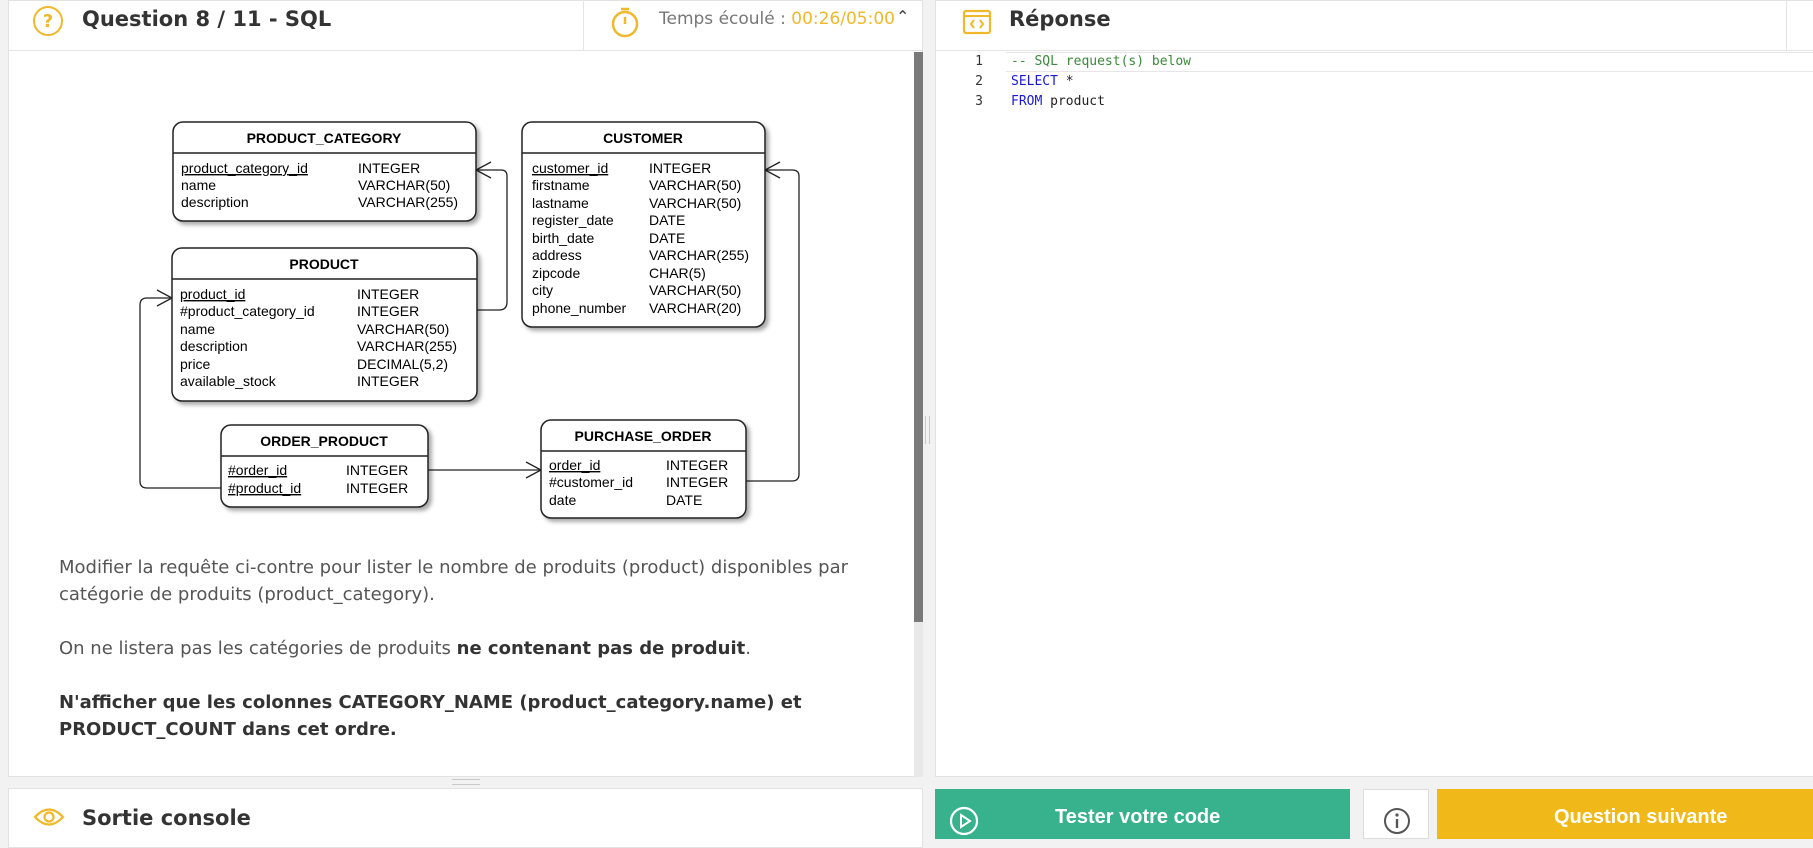  Describe the element at coordinates (402, 364) in the screenshot. I see `column-type: DECIMAL(5,2)` at that location.